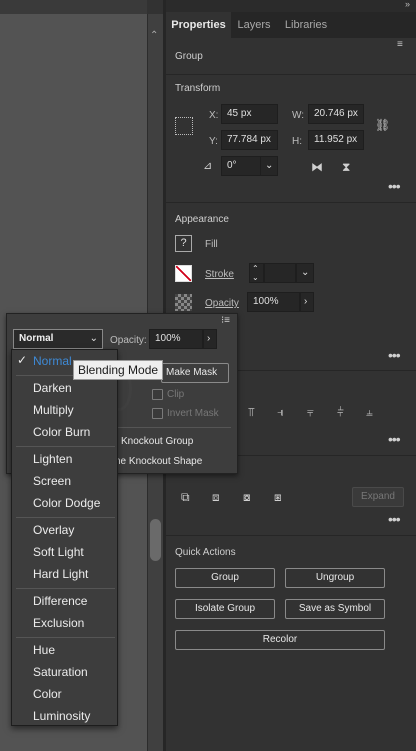 This screenshot has height=751, width=416. I want to click on stroke-weight-dropdown: ⌄, so click(305, 273).